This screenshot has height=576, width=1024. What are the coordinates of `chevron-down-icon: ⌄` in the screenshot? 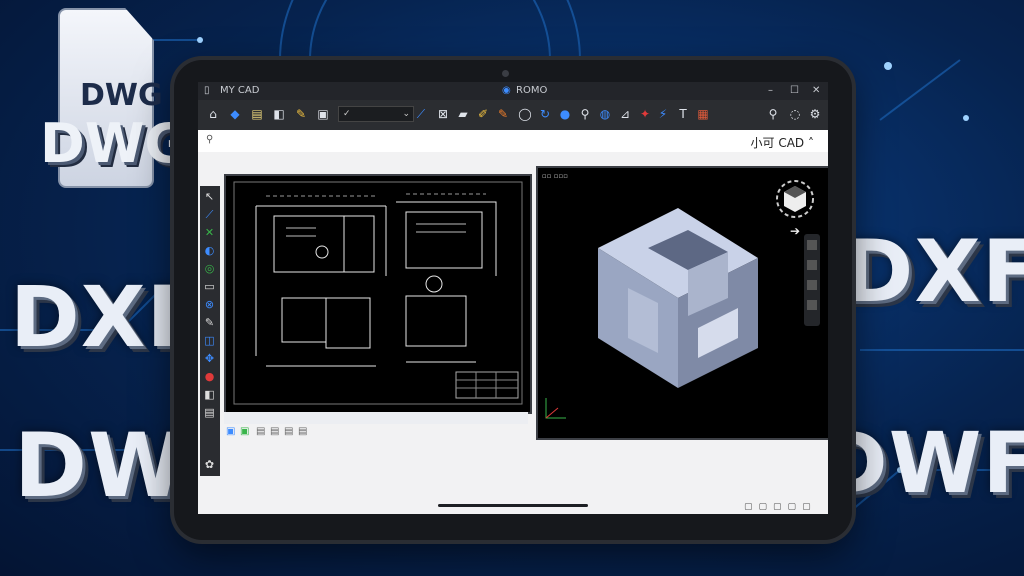 It's located at (406, 114).